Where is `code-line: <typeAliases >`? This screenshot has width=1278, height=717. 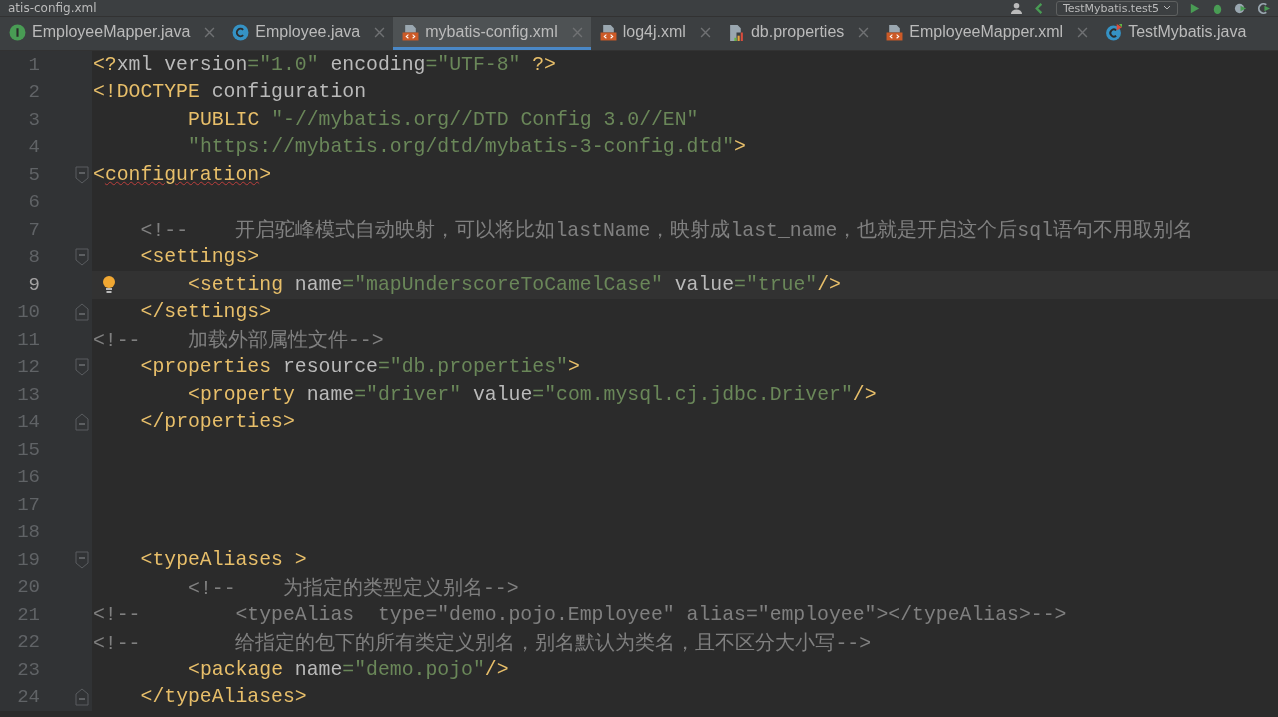
code-line: <typeAliases > is located at coordinates (223, 559).